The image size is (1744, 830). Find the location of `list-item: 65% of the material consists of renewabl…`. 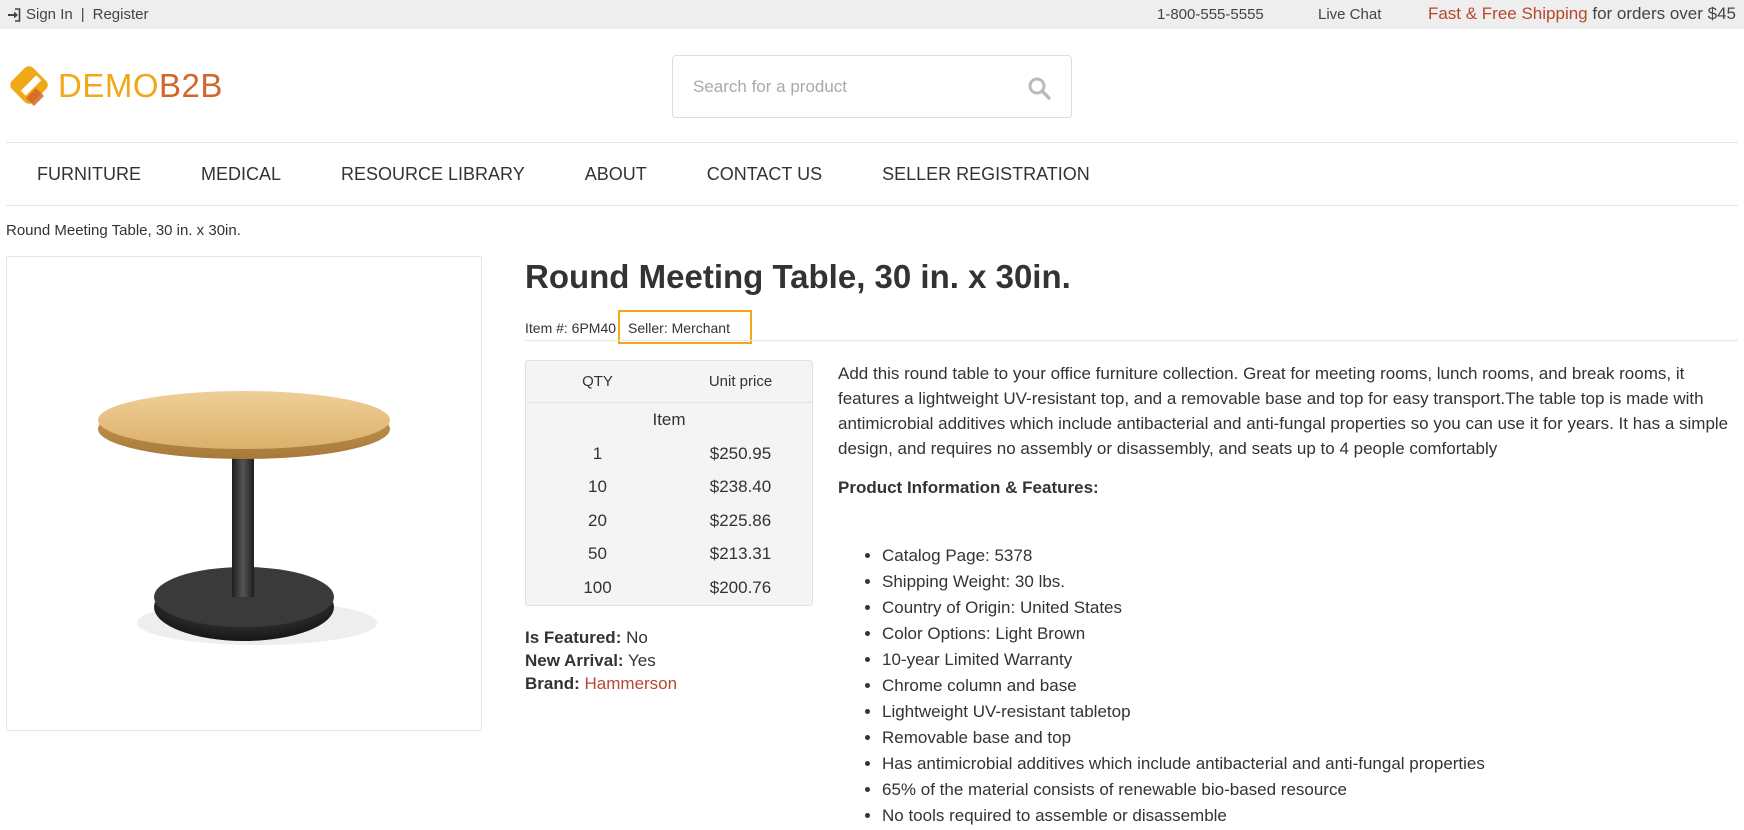

list-item: 65% of the material consists of renewabl… is located at coordinates (1183, 790).